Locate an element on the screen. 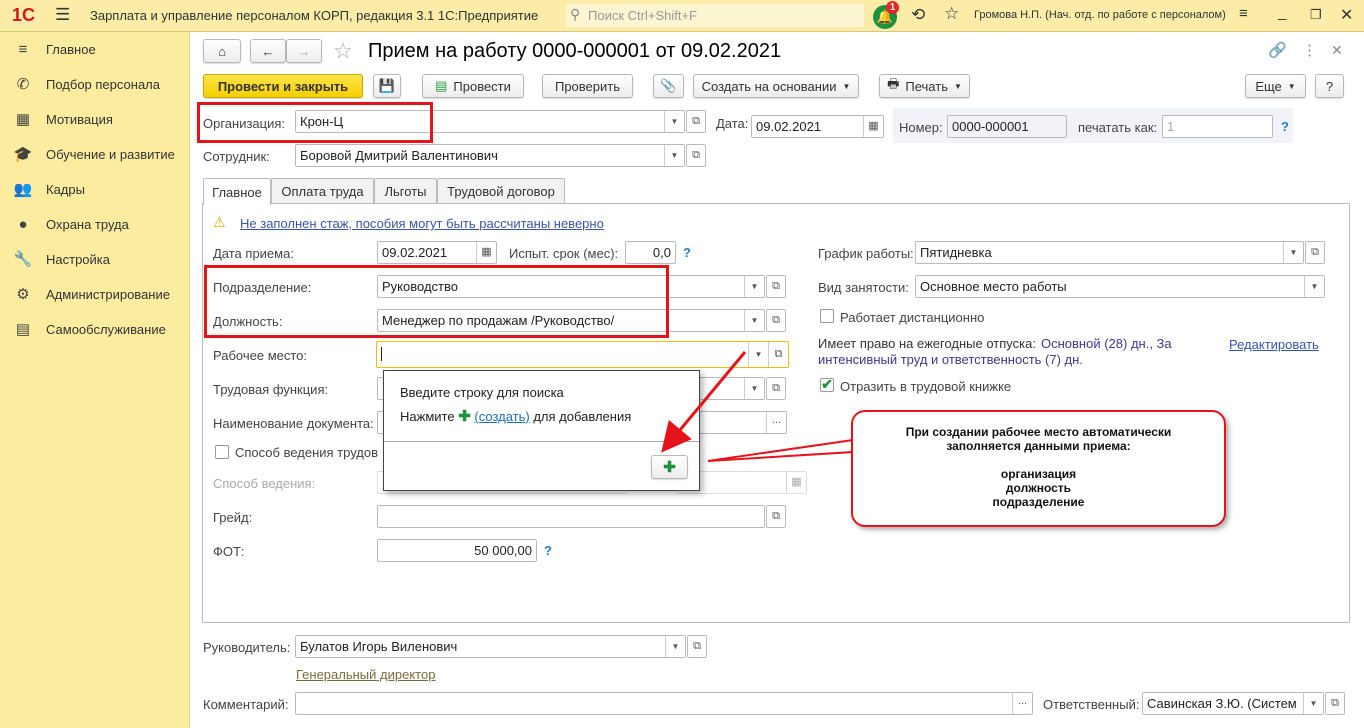  manager-input: Булатов Игорь Виленович ▼ is located at coordinates (490, 646).